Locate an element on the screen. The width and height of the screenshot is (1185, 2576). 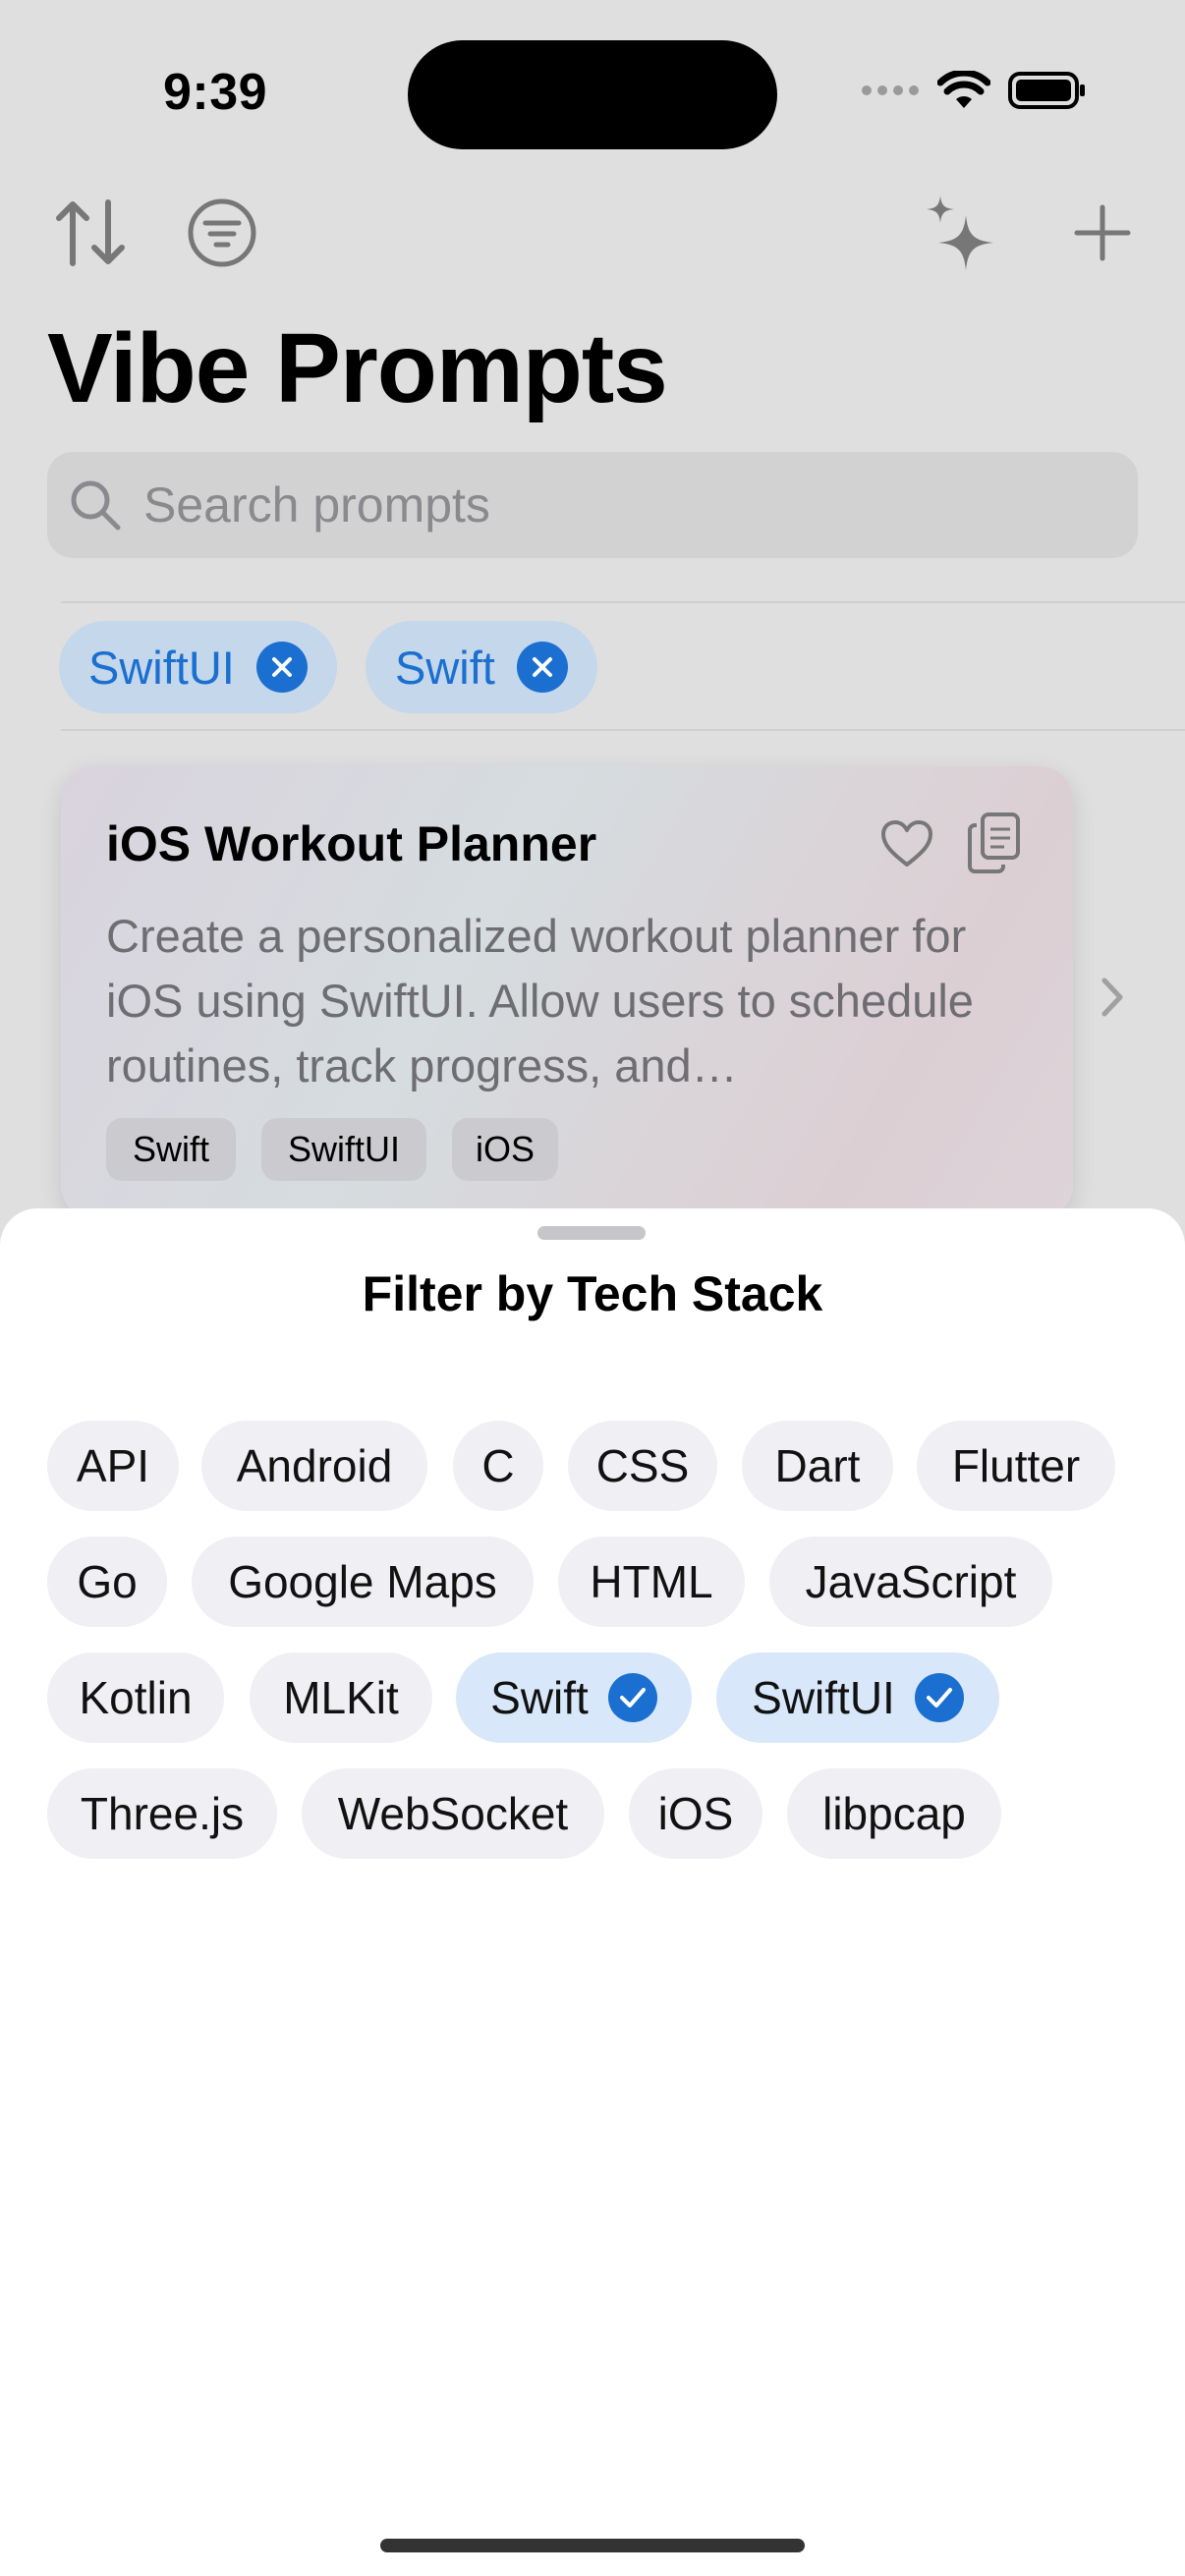
dynamic-island is located at coordinates (592, 94).